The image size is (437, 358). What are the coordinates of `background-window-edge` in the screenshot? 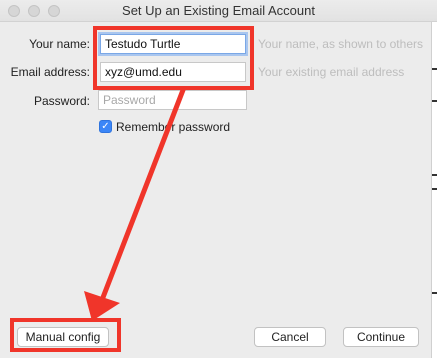 It's located at (434, 190).